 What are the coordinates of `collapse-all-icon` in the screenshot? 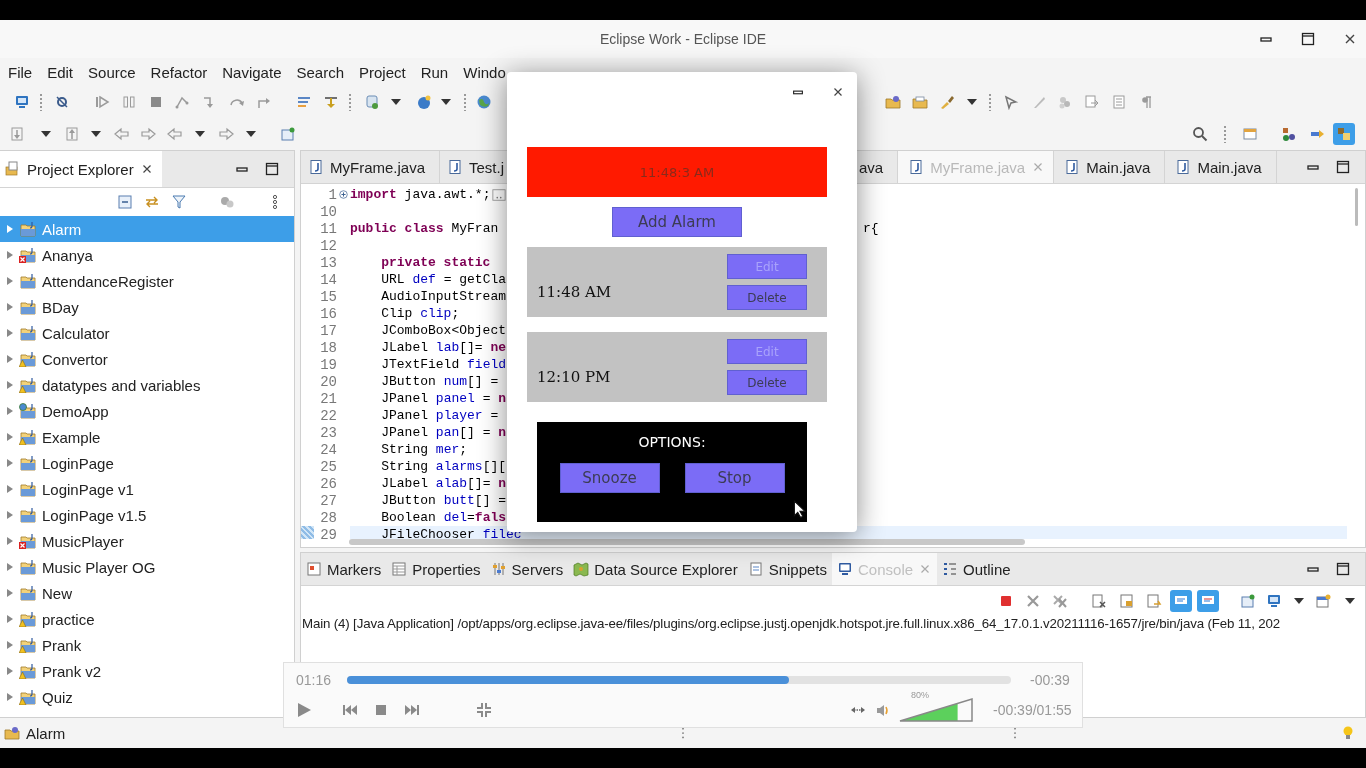 It's located at (125, 202).